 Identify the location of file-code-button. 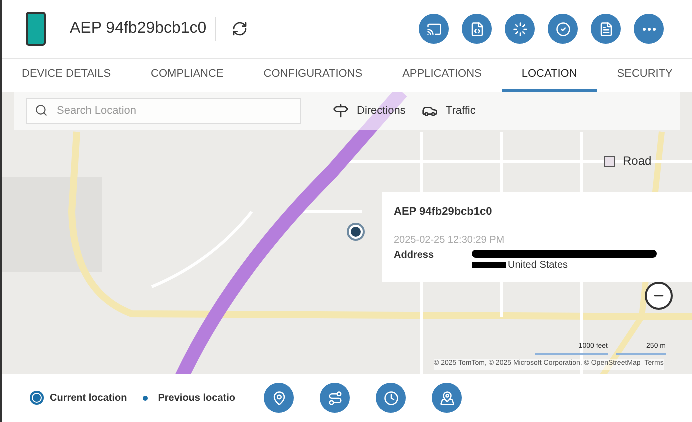
(477, 29).